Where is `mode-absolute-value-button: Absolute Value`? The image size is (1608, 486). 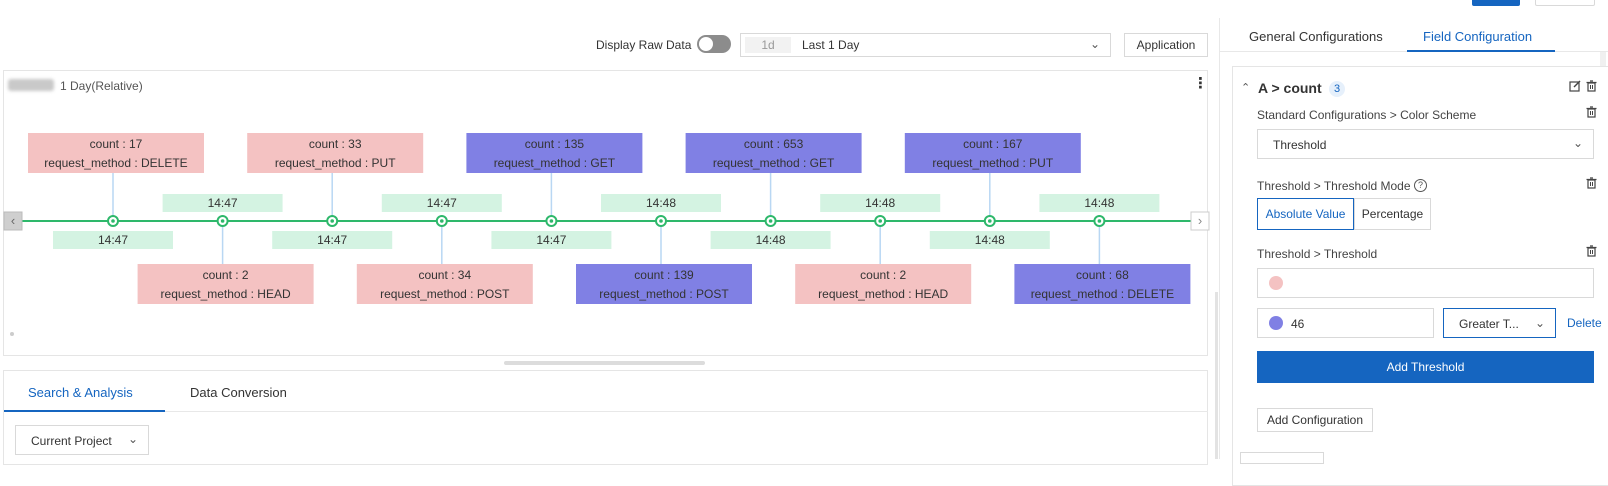 mode-absolute-value-button: Absolute Value is located at coordinates (1305, 214).